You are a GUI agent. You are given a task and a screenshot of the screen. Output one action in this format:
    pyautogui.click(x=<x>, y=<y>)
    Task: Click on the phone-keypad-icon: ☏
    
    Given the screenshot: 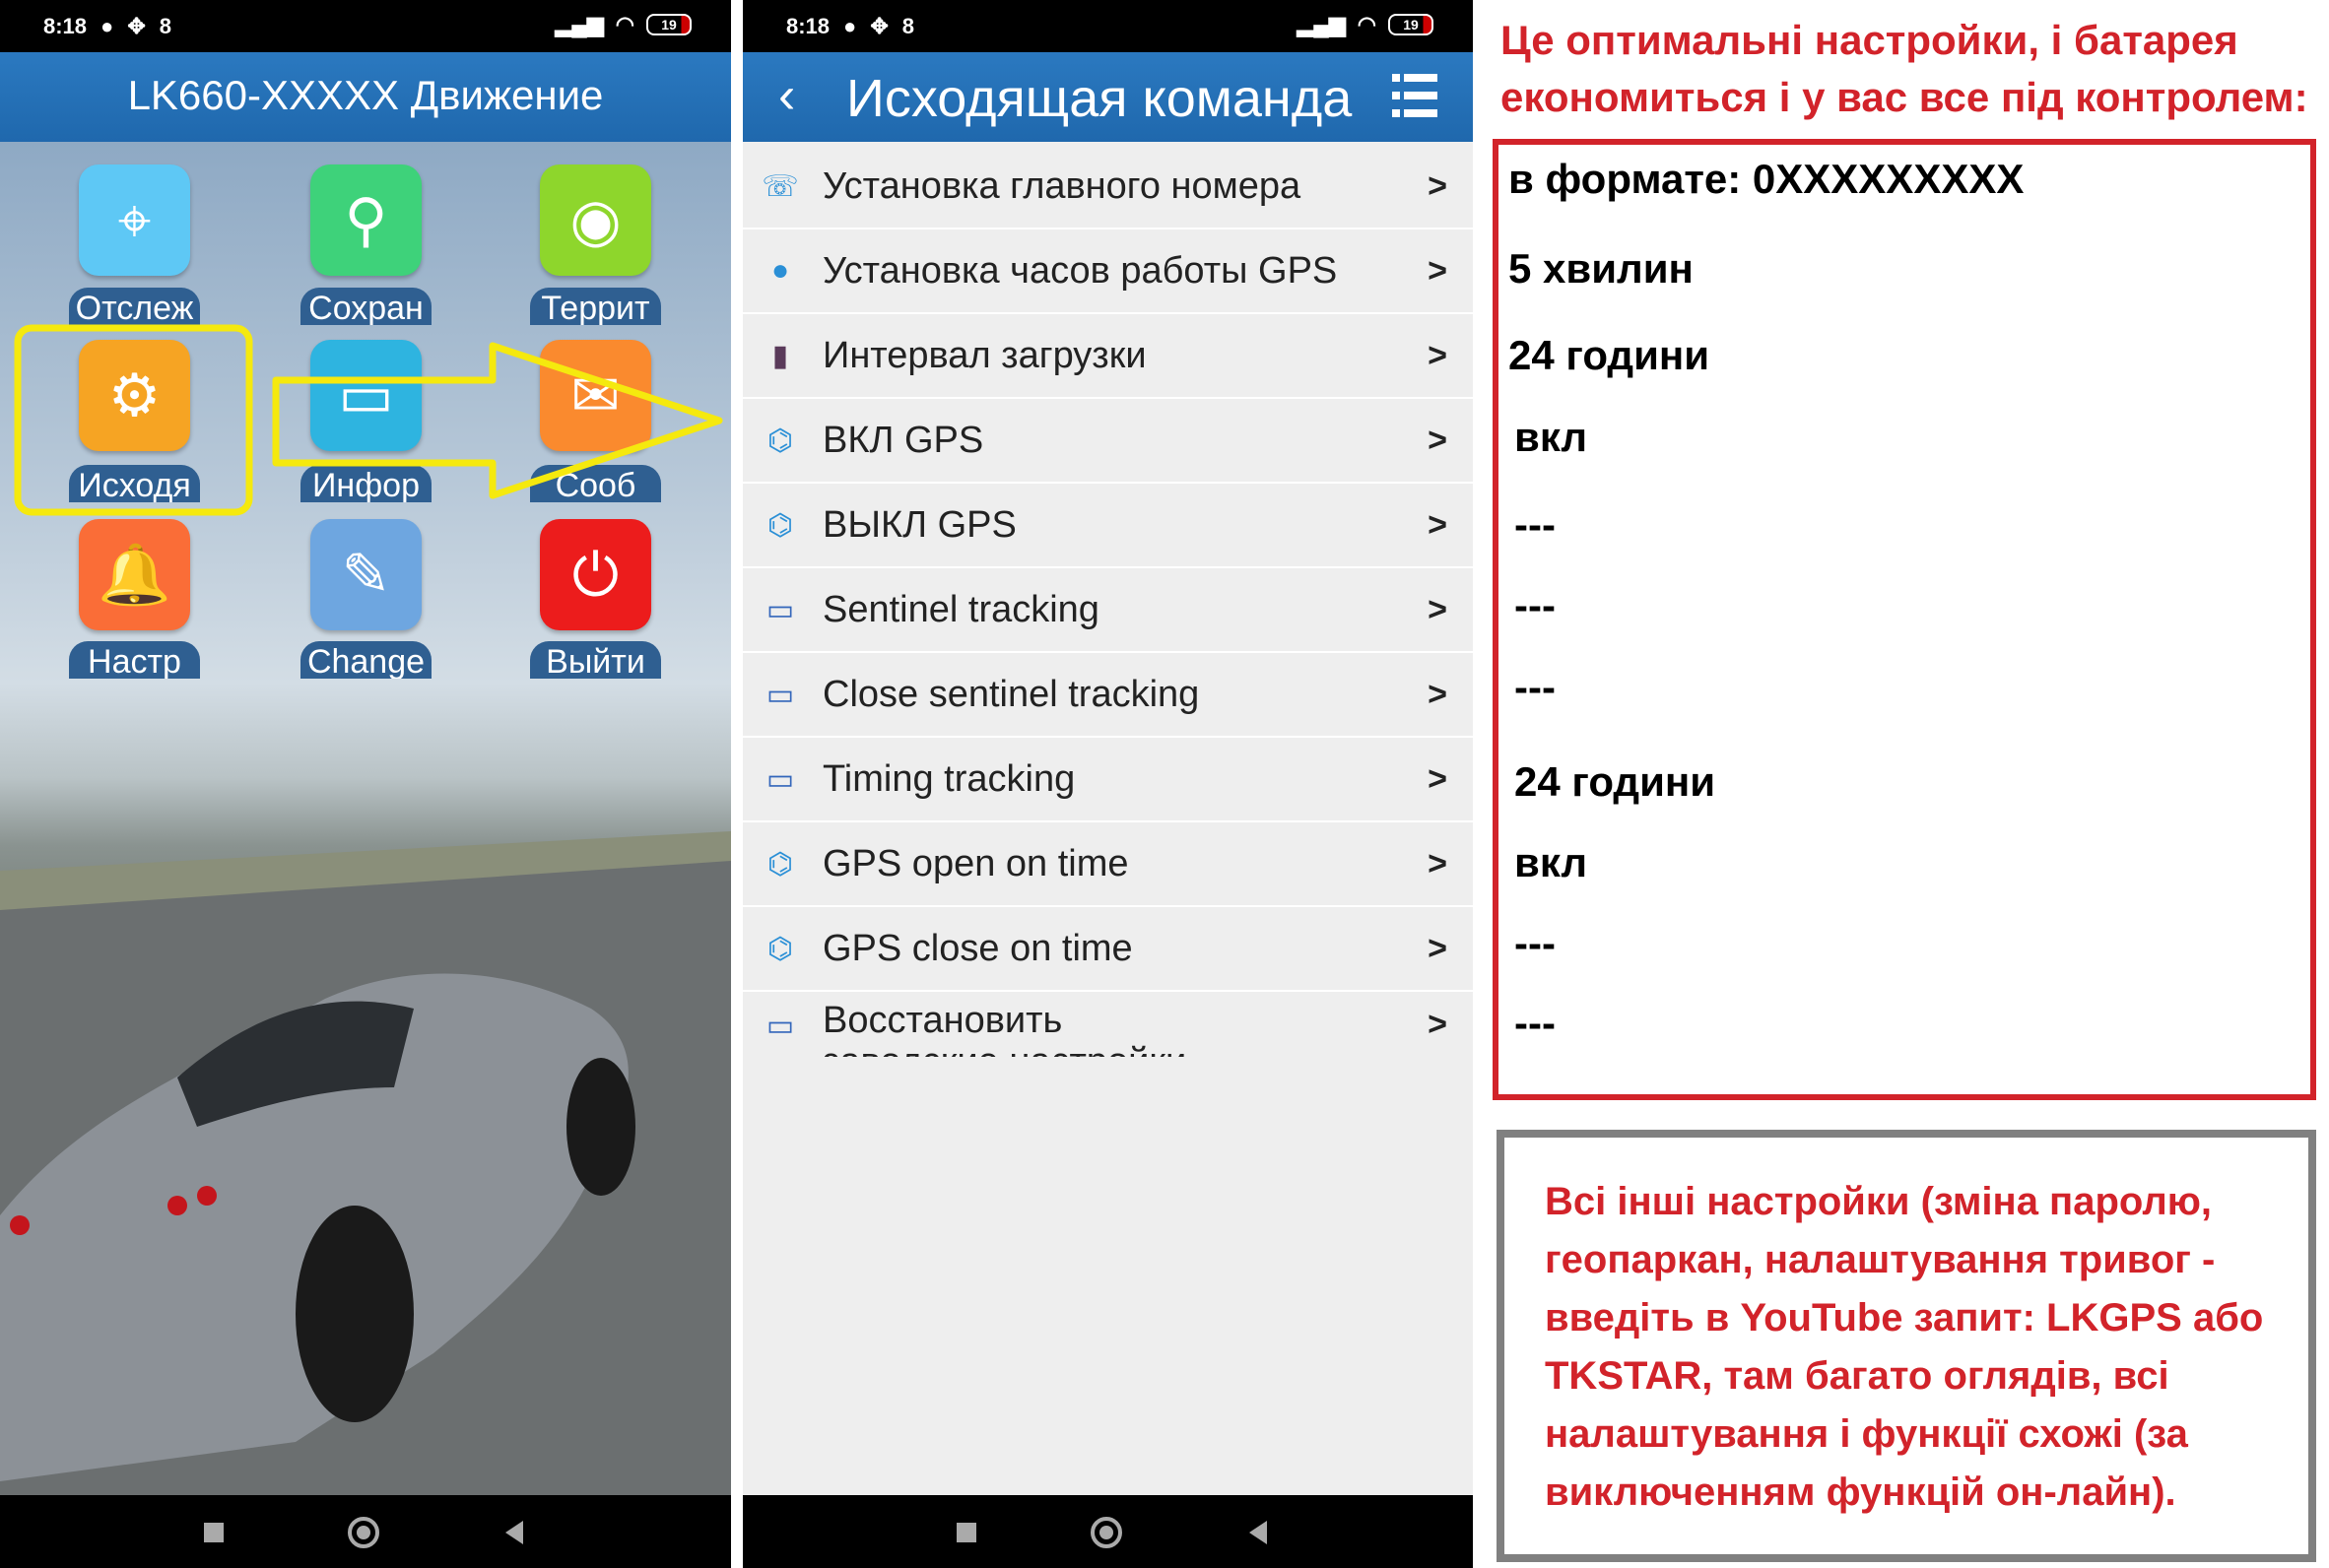 What is the action you would take?
    pyautogui.click(x=780, y=186)
    